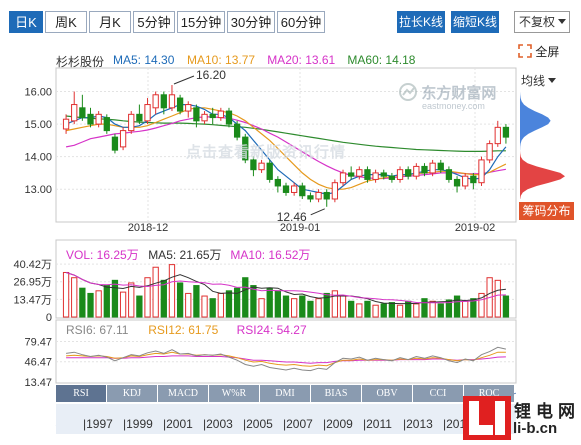 Image resolution: width=581 pixels, height=445 pixels. Describe the element at coordinates (38, 125) in the screenshot. I see `price-y-tick-1: 15.00` at that location.